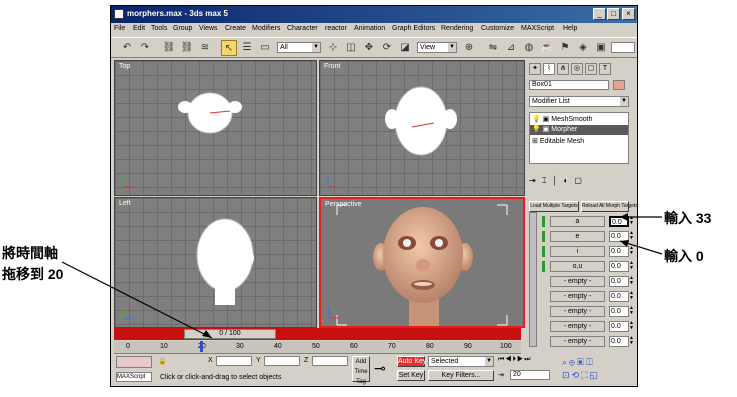  Describe the element at coordinates (33, 263) in the screenshot. I see `annotation-drag-timeline: 將時間軸 拖移到 20` at that location.